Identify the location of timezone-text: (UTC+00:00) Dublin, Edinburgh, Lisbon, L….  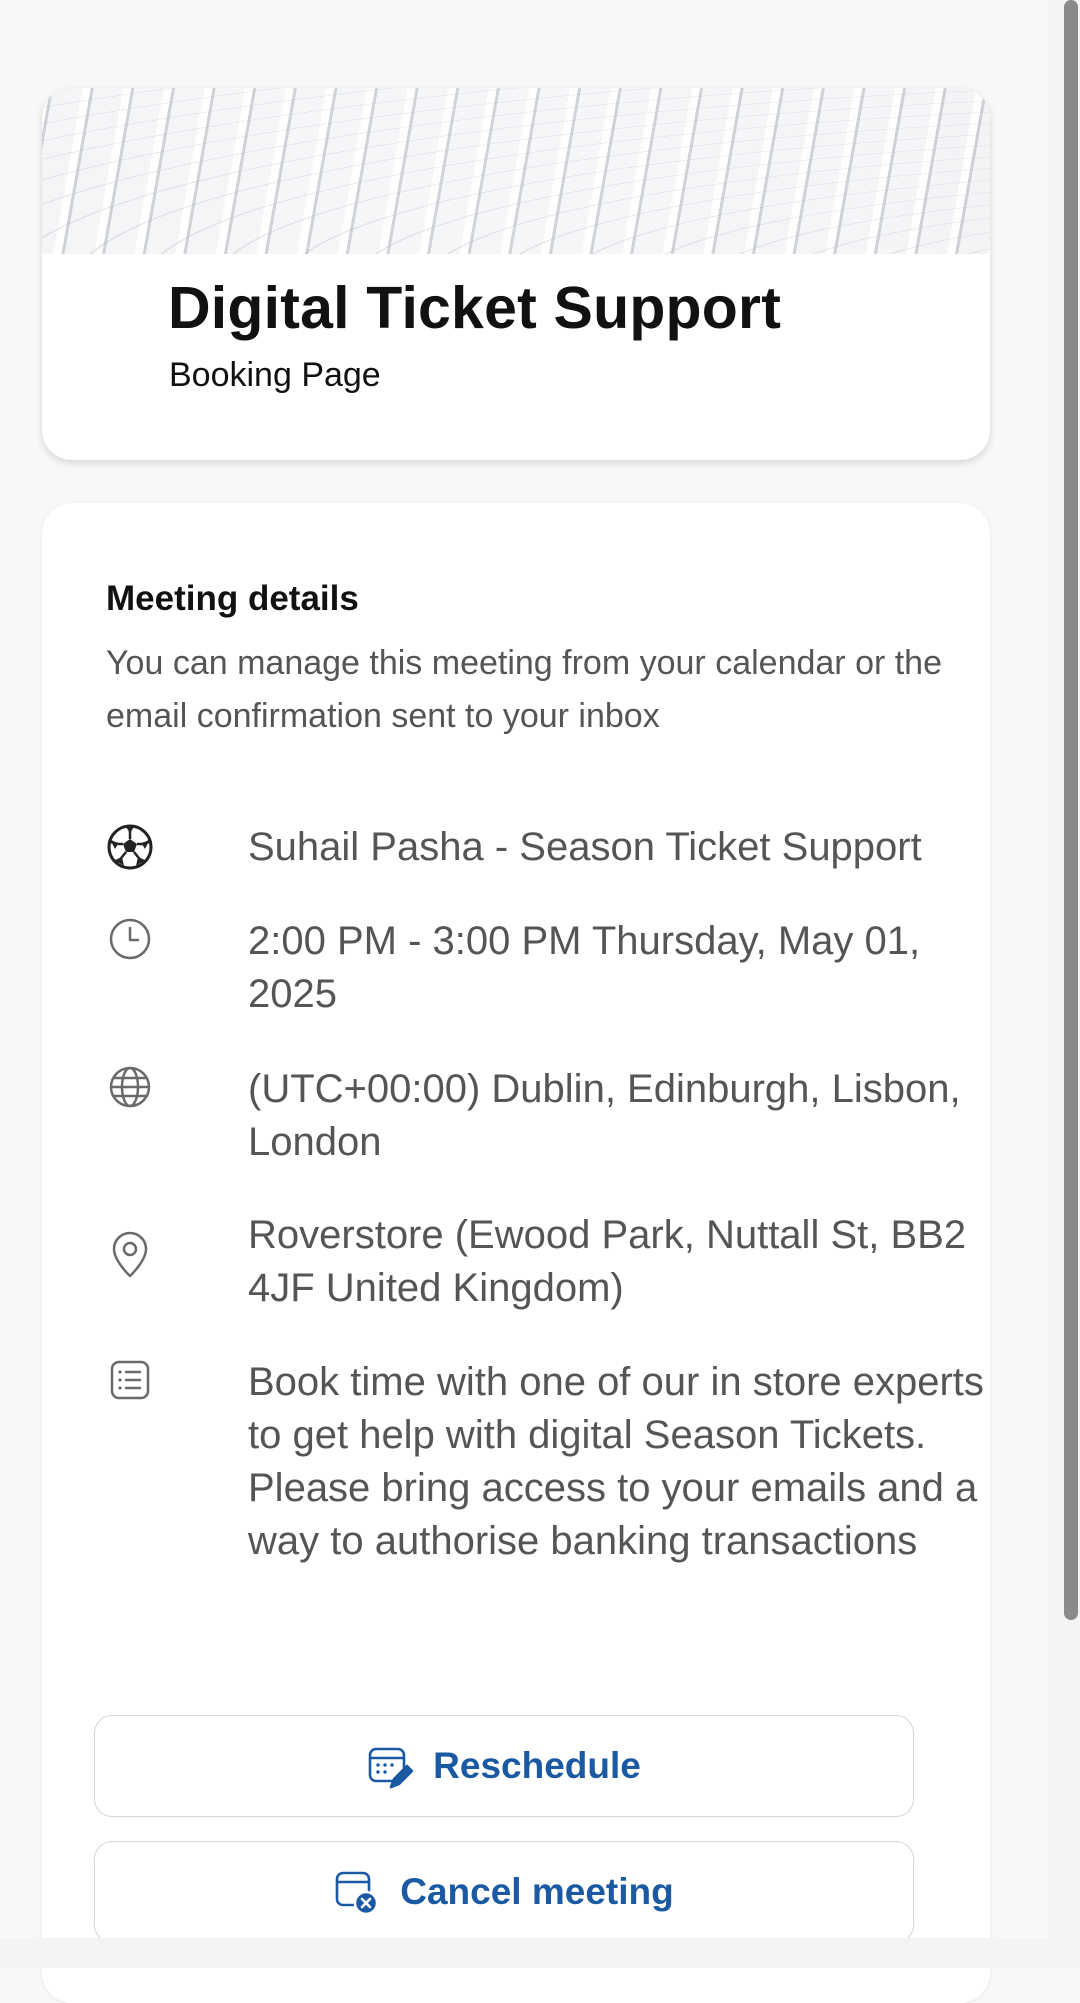
(604, 1115).